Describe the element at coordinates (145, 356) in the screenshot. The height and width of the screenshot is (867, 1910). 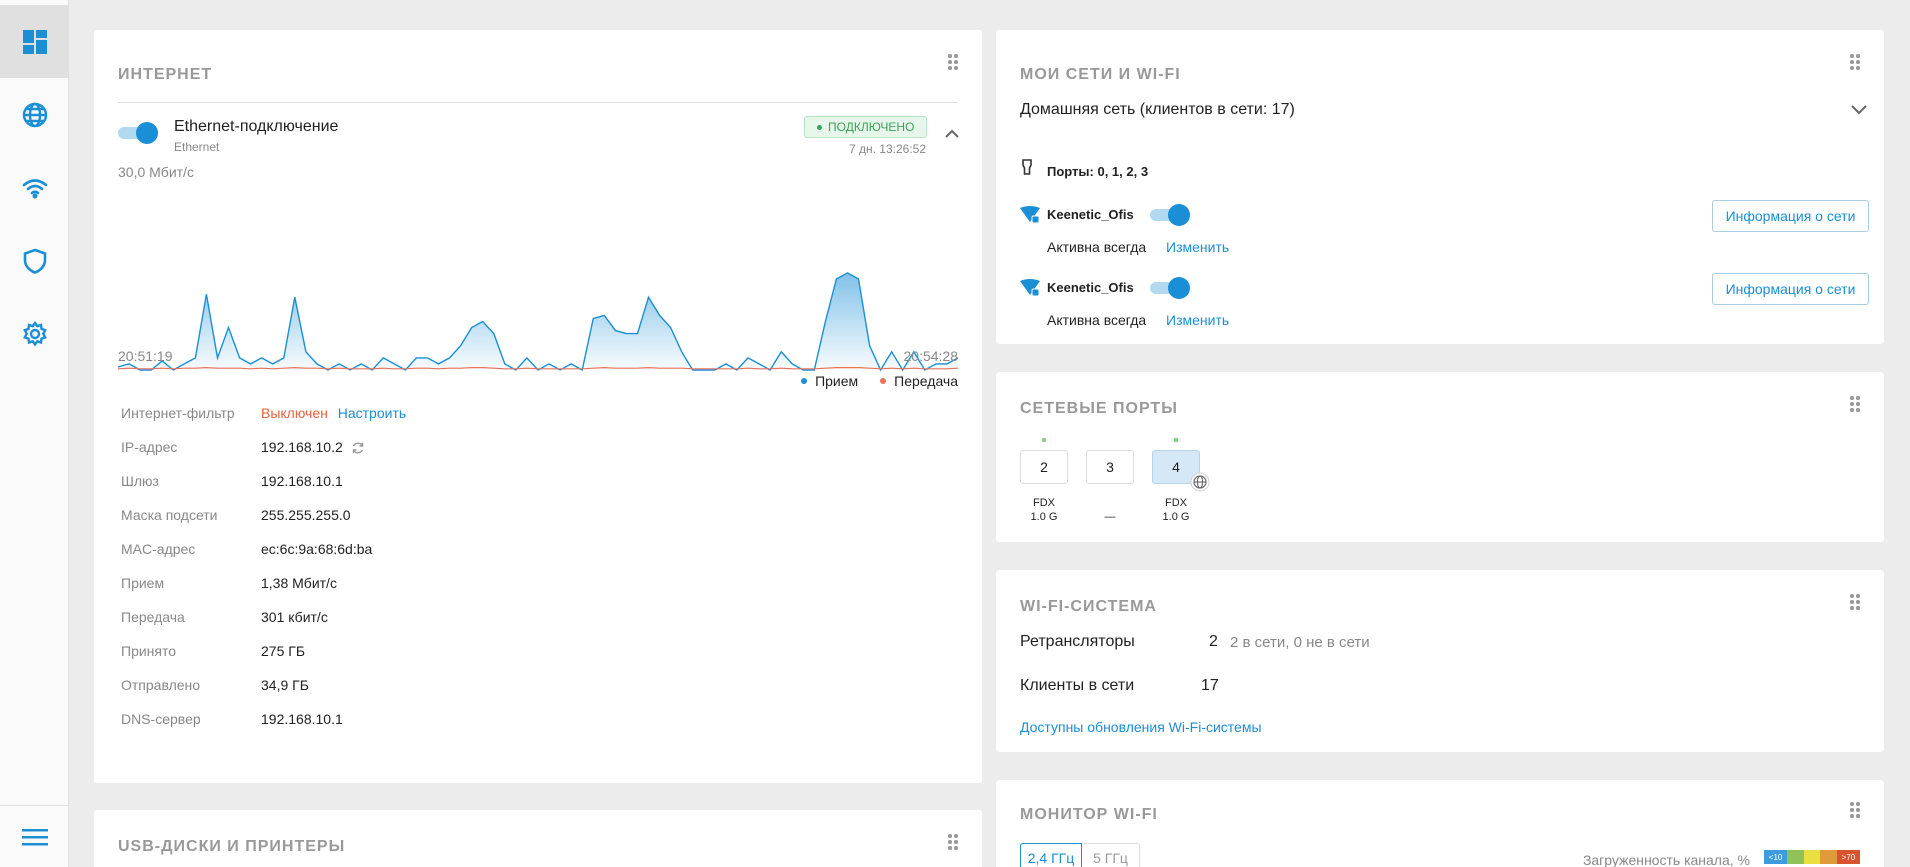
I see `chart-time-start: 20:51:19` at that location.